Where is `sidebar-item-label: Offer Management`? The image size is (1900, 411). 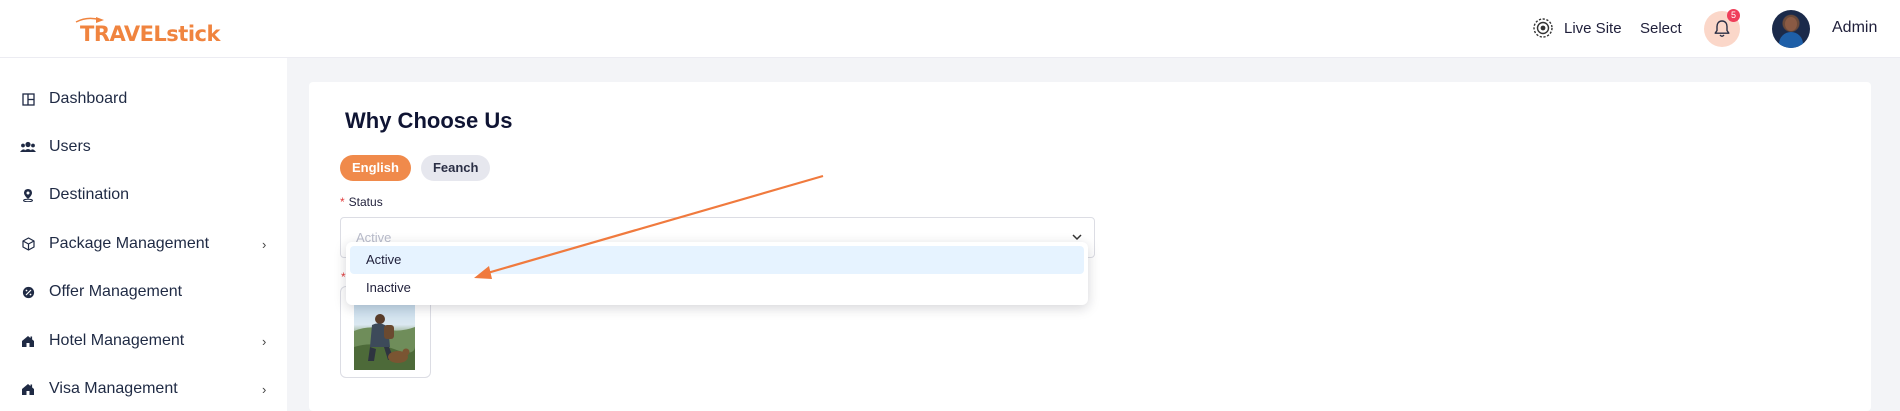
sidebar-item-label: Offer Management is located at coordinates (116, 291).